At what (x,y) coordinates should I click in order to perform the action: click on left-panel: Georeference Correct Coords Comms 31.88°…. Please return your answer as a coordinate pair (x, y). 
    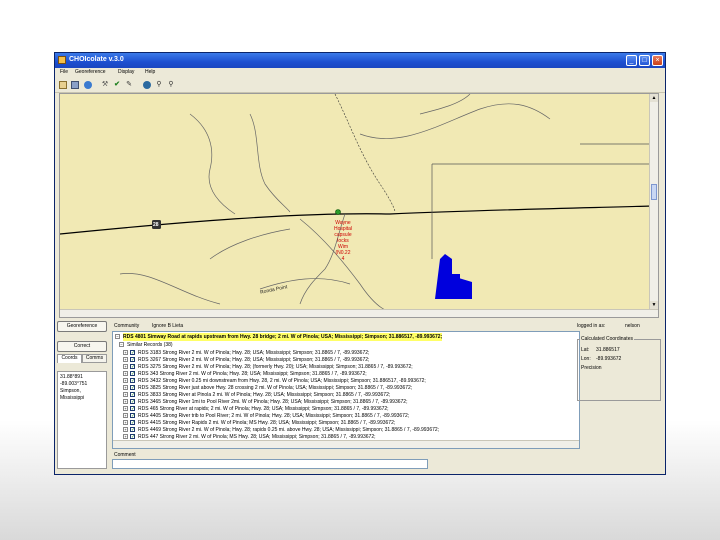
    Looking at the image, I should click on (82, 396).